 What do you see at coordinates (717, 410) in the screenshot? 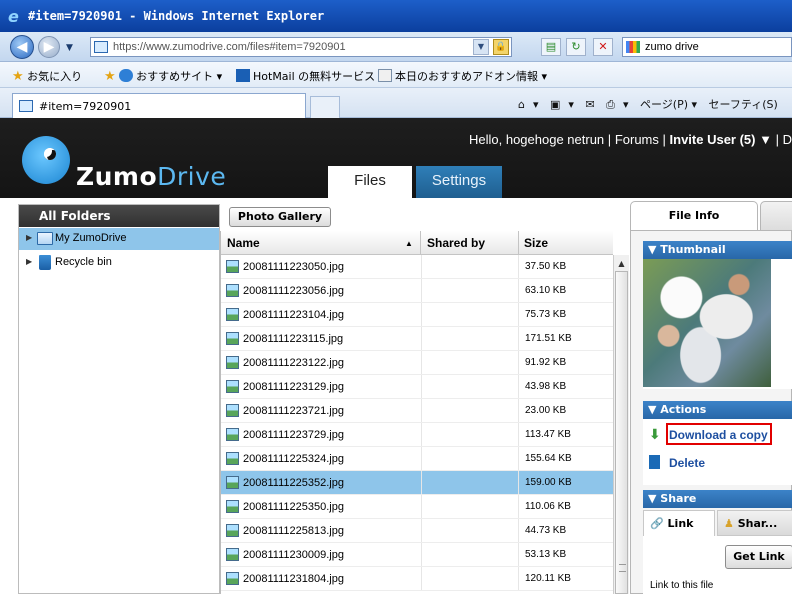
I see `actions-header: ▼ Actions` at bounding box center [717, 410].